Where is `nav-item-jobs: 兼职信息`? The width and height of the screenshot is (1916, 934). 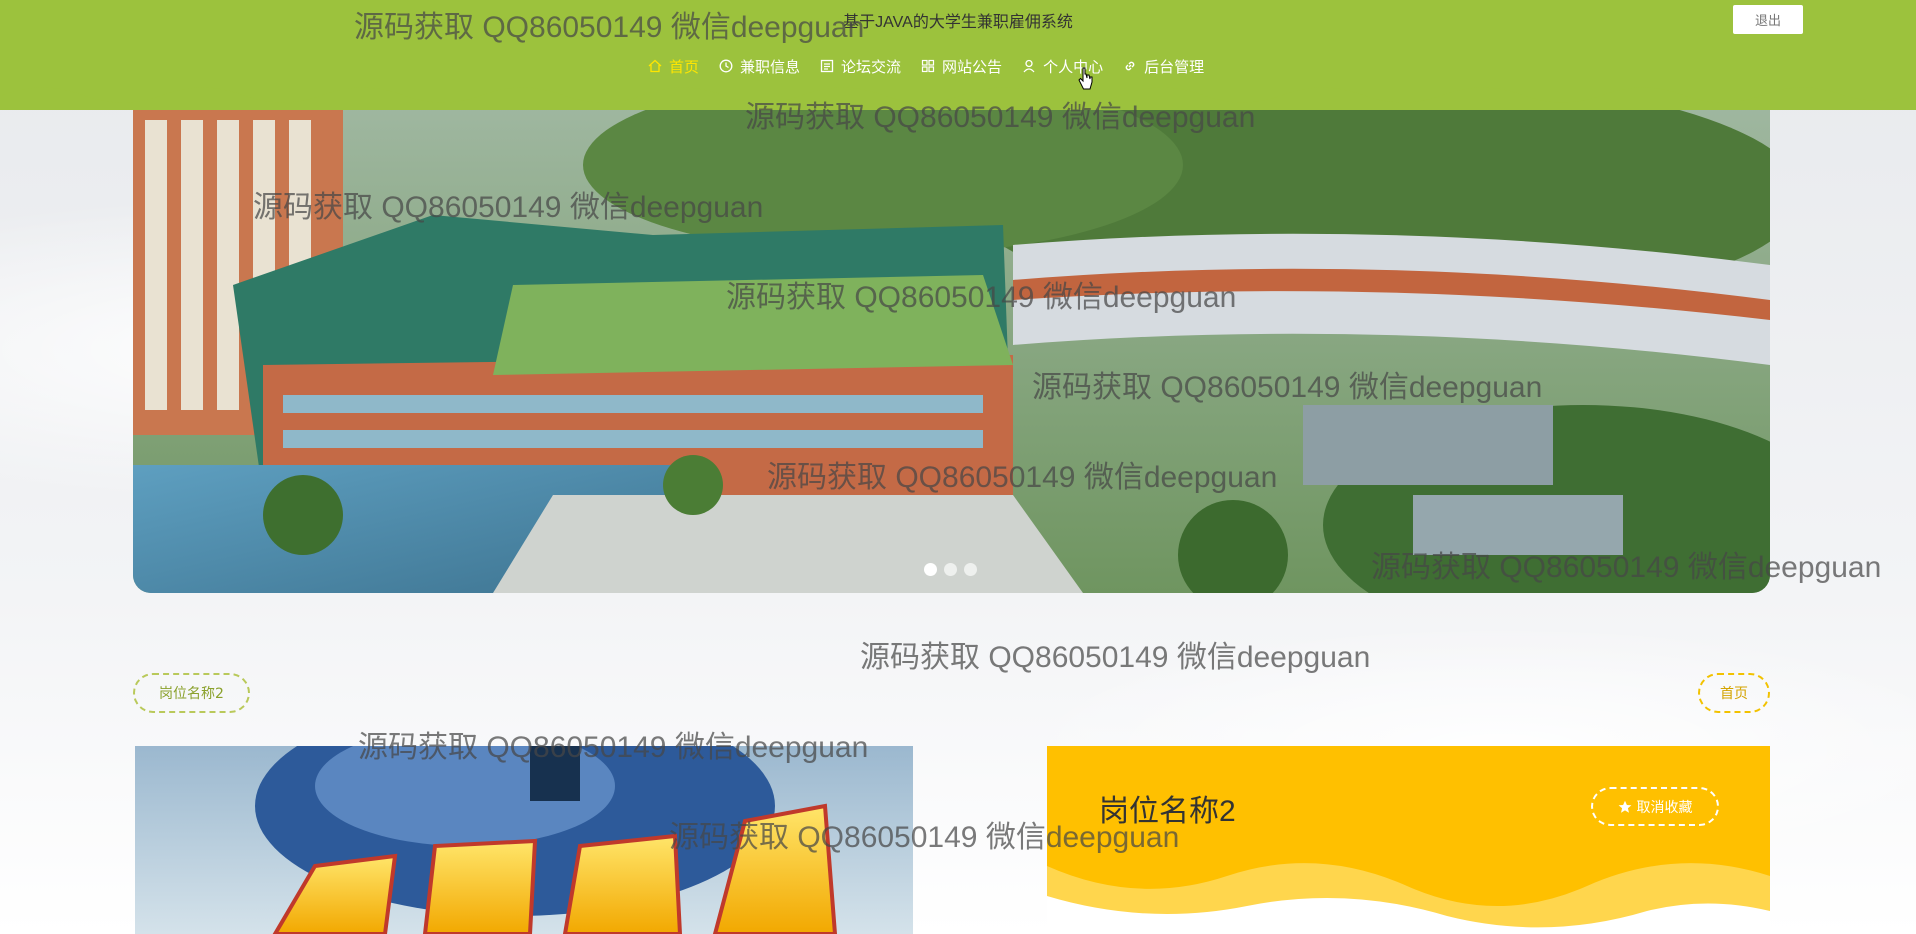 nav-item-jobs: 兼职信息 is located at coordinates (759, 66).